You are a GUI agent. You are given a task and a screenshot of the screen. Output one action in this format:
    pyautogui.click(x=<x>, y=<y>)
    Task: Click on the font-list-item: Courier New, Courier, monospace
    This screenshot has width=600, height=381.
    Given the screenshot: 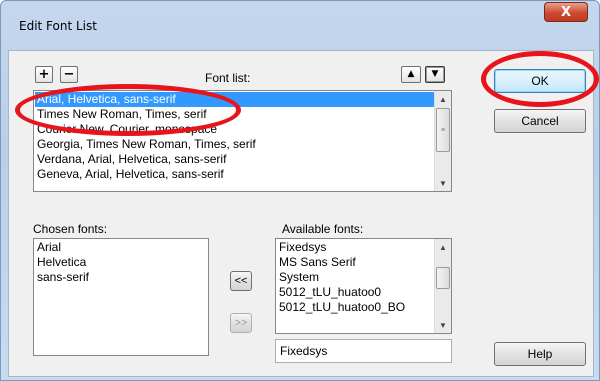 What is the action you would take?
    pyautogui.click(x=234, y=129)
    